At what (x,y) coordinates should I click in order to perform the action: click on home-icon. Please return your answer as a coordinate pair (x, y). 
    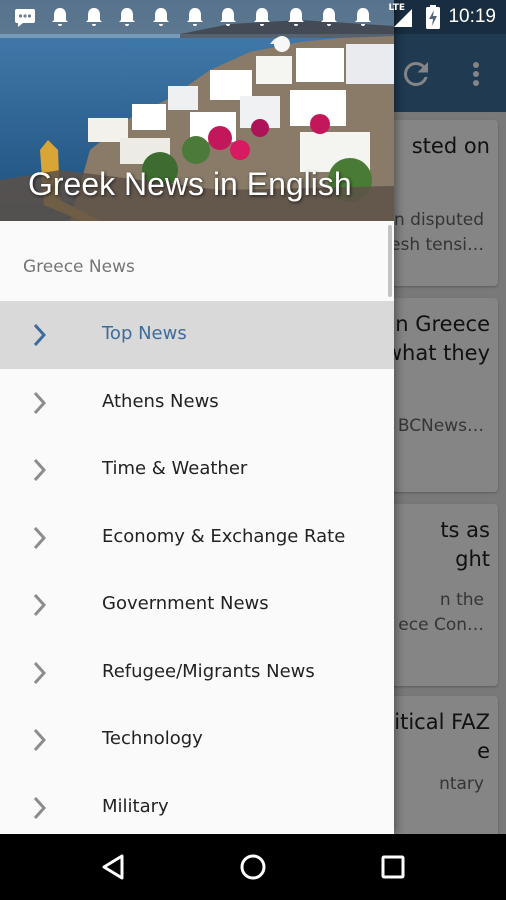
    Looking at the image, I should click on (253, 867).